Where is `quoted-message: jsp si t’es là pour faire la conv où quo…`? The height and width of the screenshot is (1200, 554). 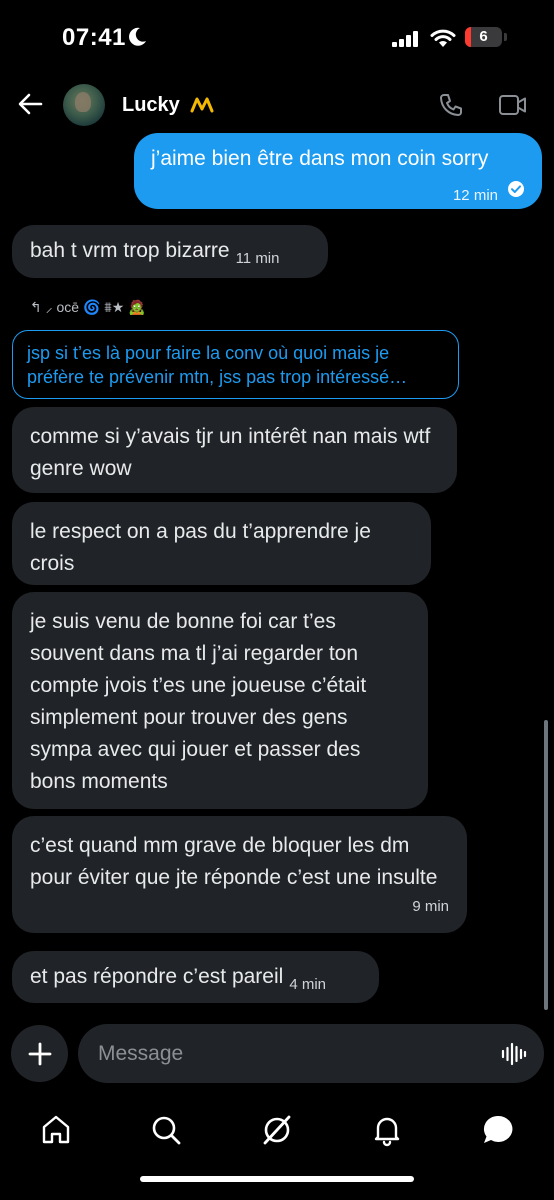 quoted-message: jsp si t’es là pour faire la conv où quo… is located at coordinates (235, 364).